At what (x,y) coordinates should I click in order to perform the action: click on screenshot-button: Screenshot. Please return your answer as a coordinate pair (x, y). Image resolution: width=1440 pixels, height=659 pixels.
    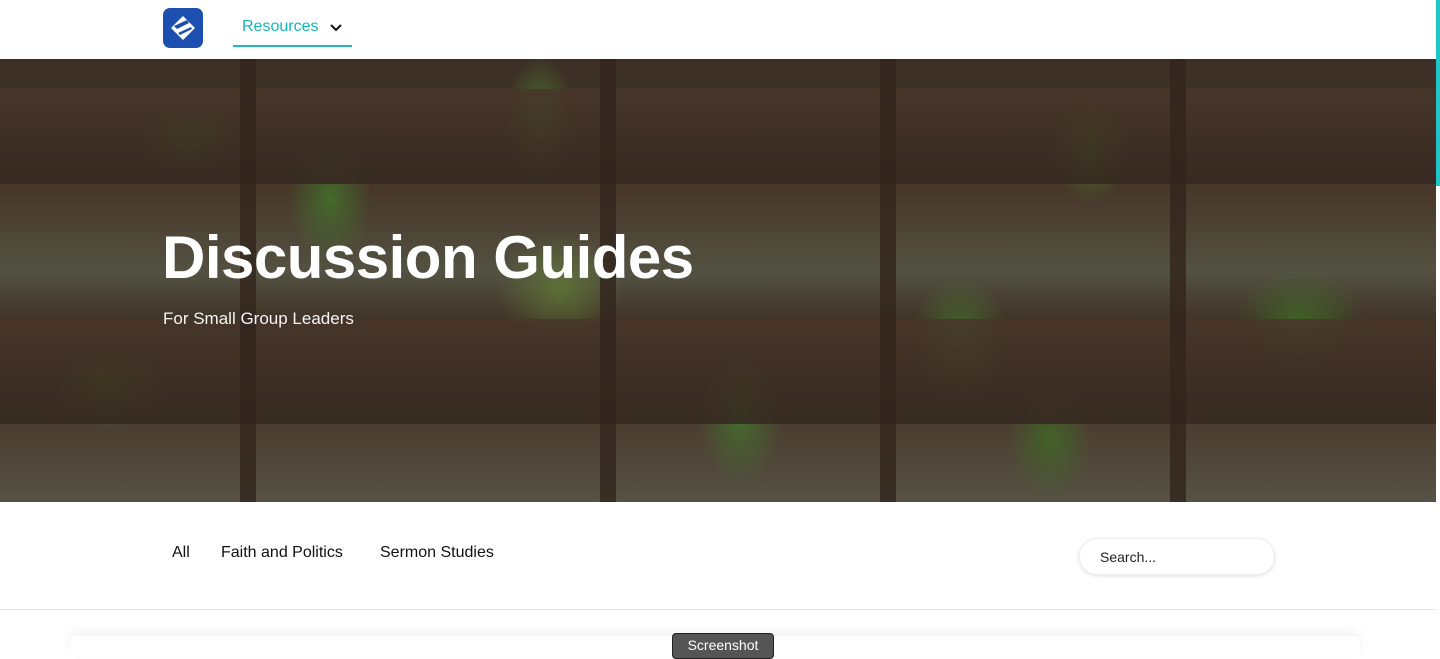
    Looking at the image, I should click on (723, 646).